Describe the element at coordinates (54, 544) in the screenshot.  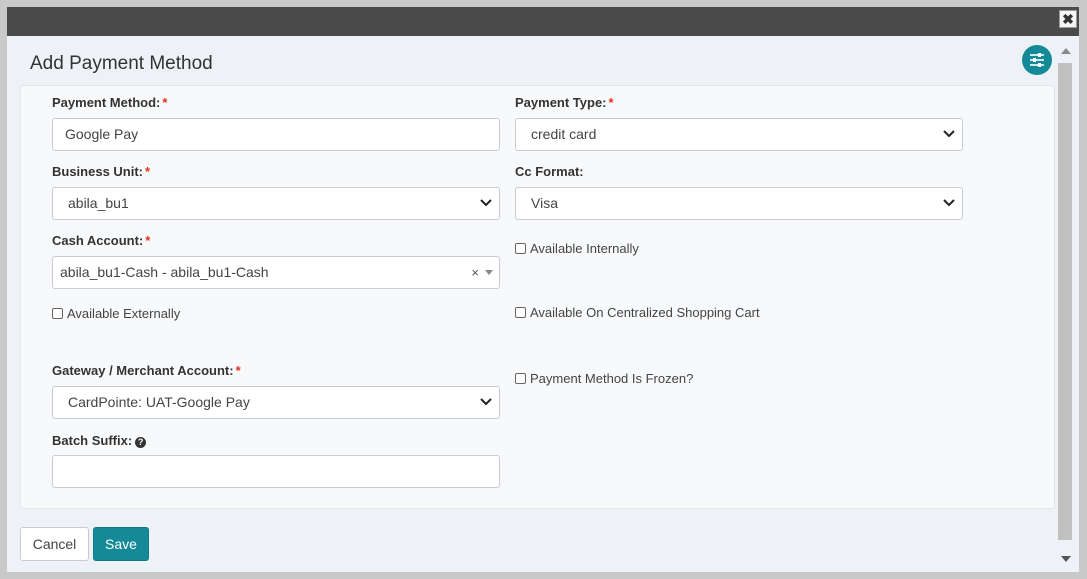
I see `cancel-button: Cancel` at that location.